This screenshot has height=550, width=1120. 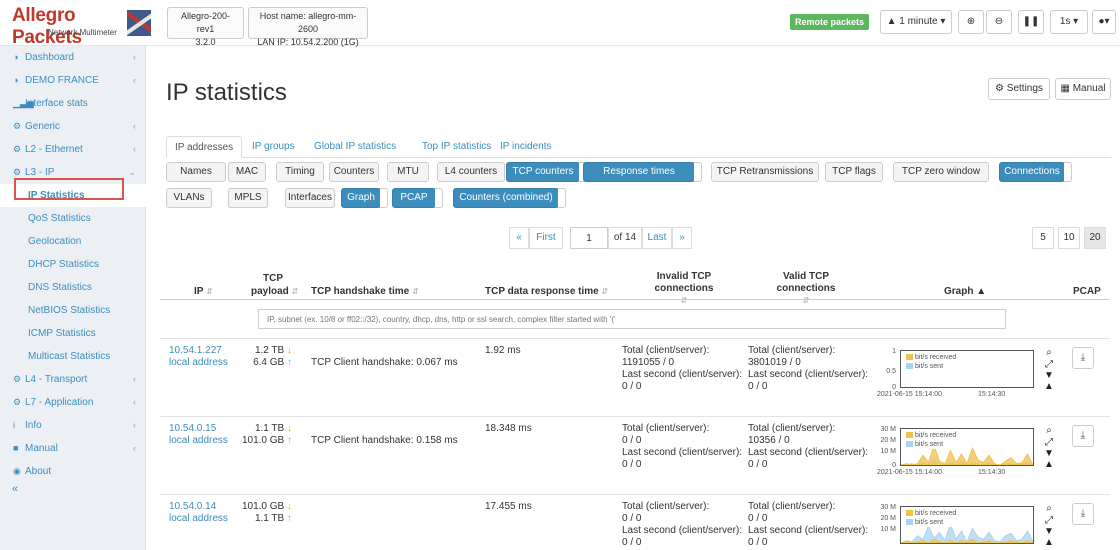 What do you see at coordinates (1043, 238) in the screenshot?
I see `page-size-5: 5` at bounding box center [1043, 238].